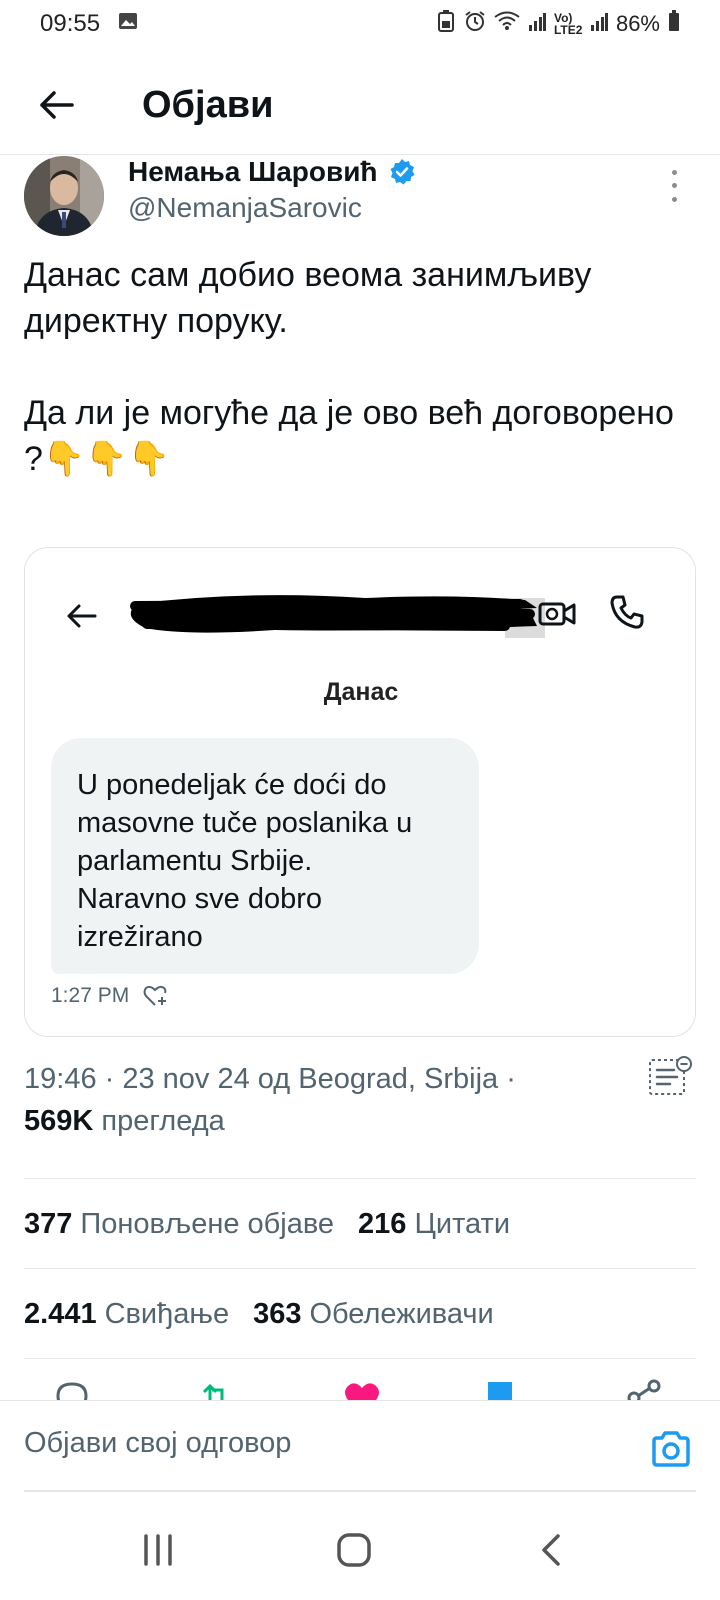  Describe the element at coordinates (64, 196) in the screenshot. I see `avatar` at that location.